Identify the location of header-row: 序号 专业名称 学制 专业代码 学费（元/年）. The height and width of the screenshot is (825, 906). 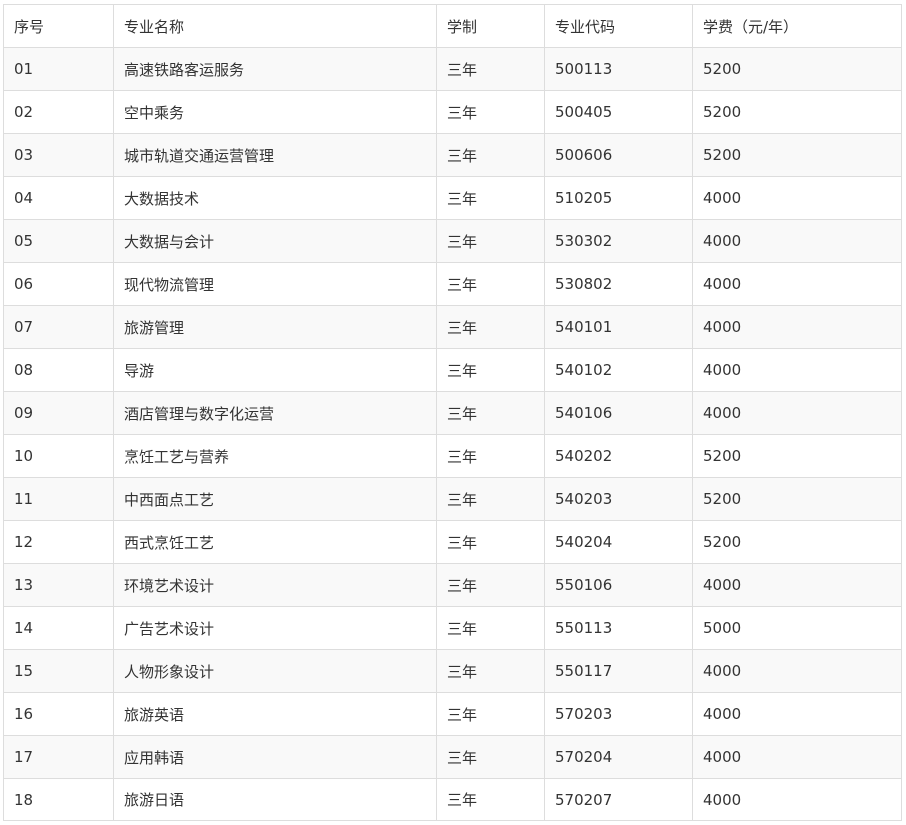
(452, 26).